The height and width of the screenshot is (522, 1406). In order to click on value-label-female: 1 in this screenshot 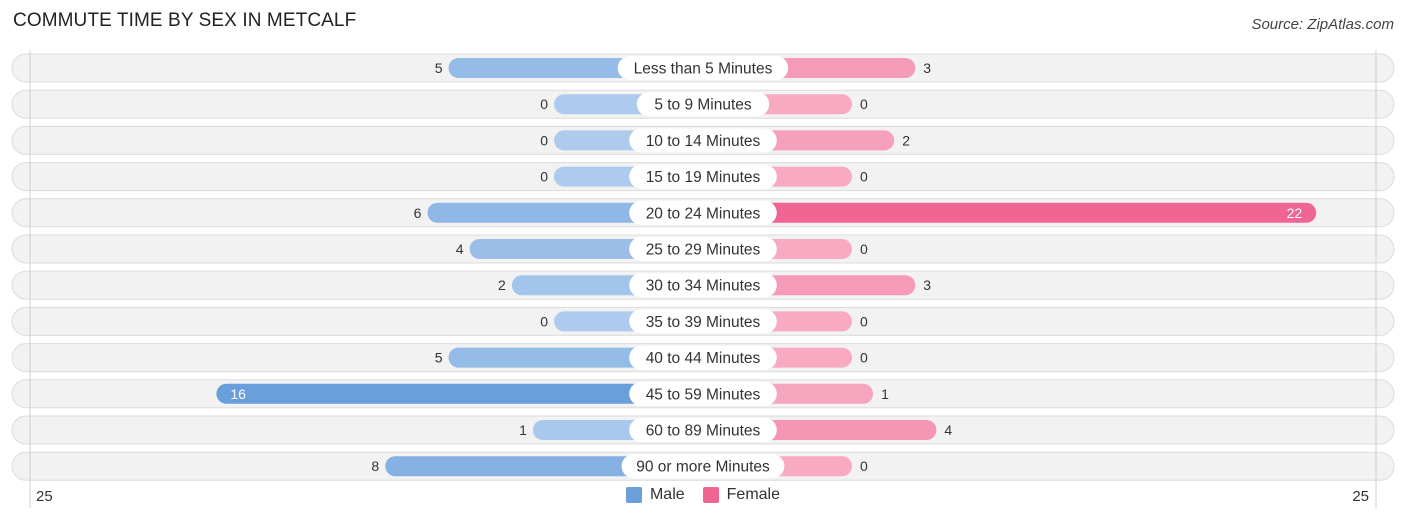, I will do `click(885, 394)`.